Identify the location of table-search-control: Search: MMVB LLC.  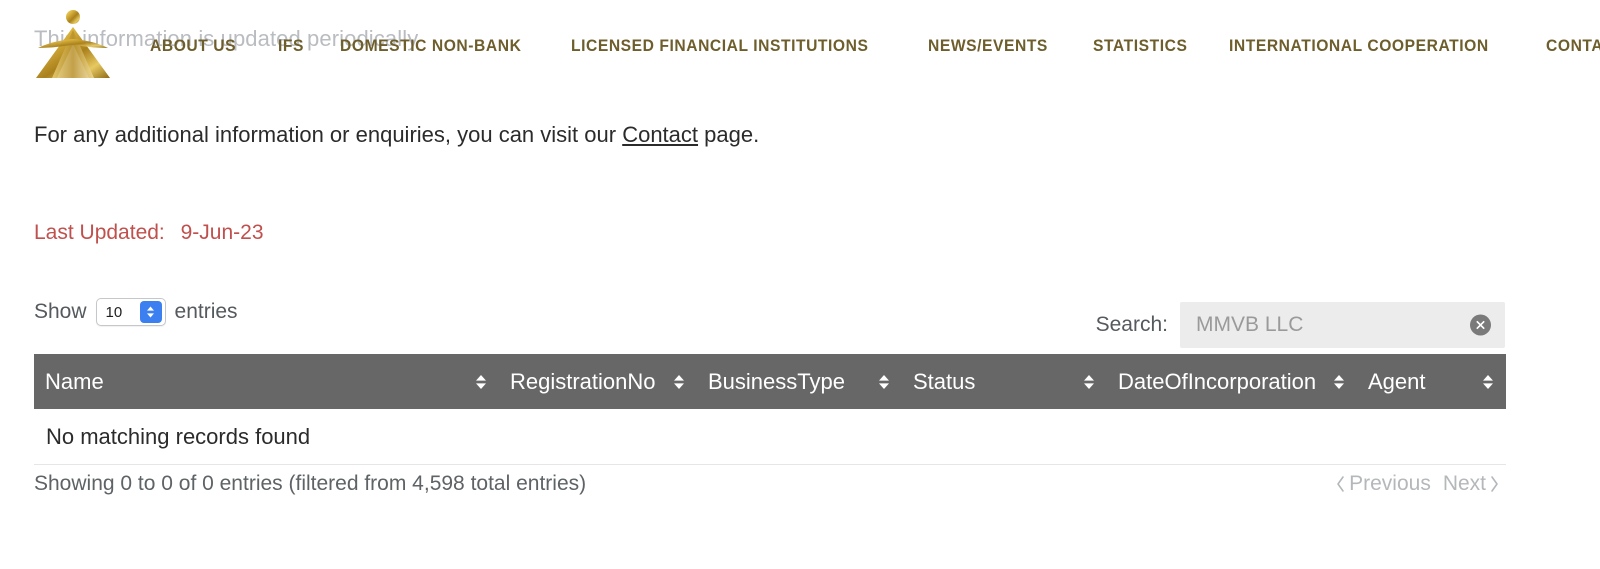
(1300, 325).